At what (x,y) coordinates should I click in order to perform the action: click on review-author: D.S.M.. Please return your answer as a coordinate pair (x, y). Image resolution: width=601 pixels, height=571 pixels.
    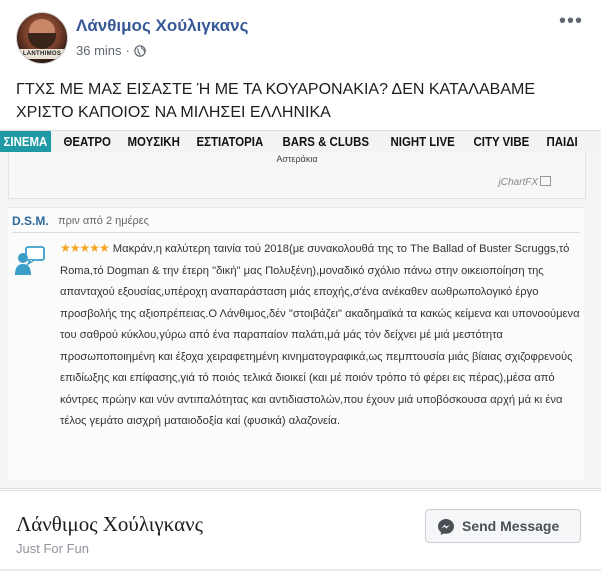
    Looking at the image, I should click on (30, 221).